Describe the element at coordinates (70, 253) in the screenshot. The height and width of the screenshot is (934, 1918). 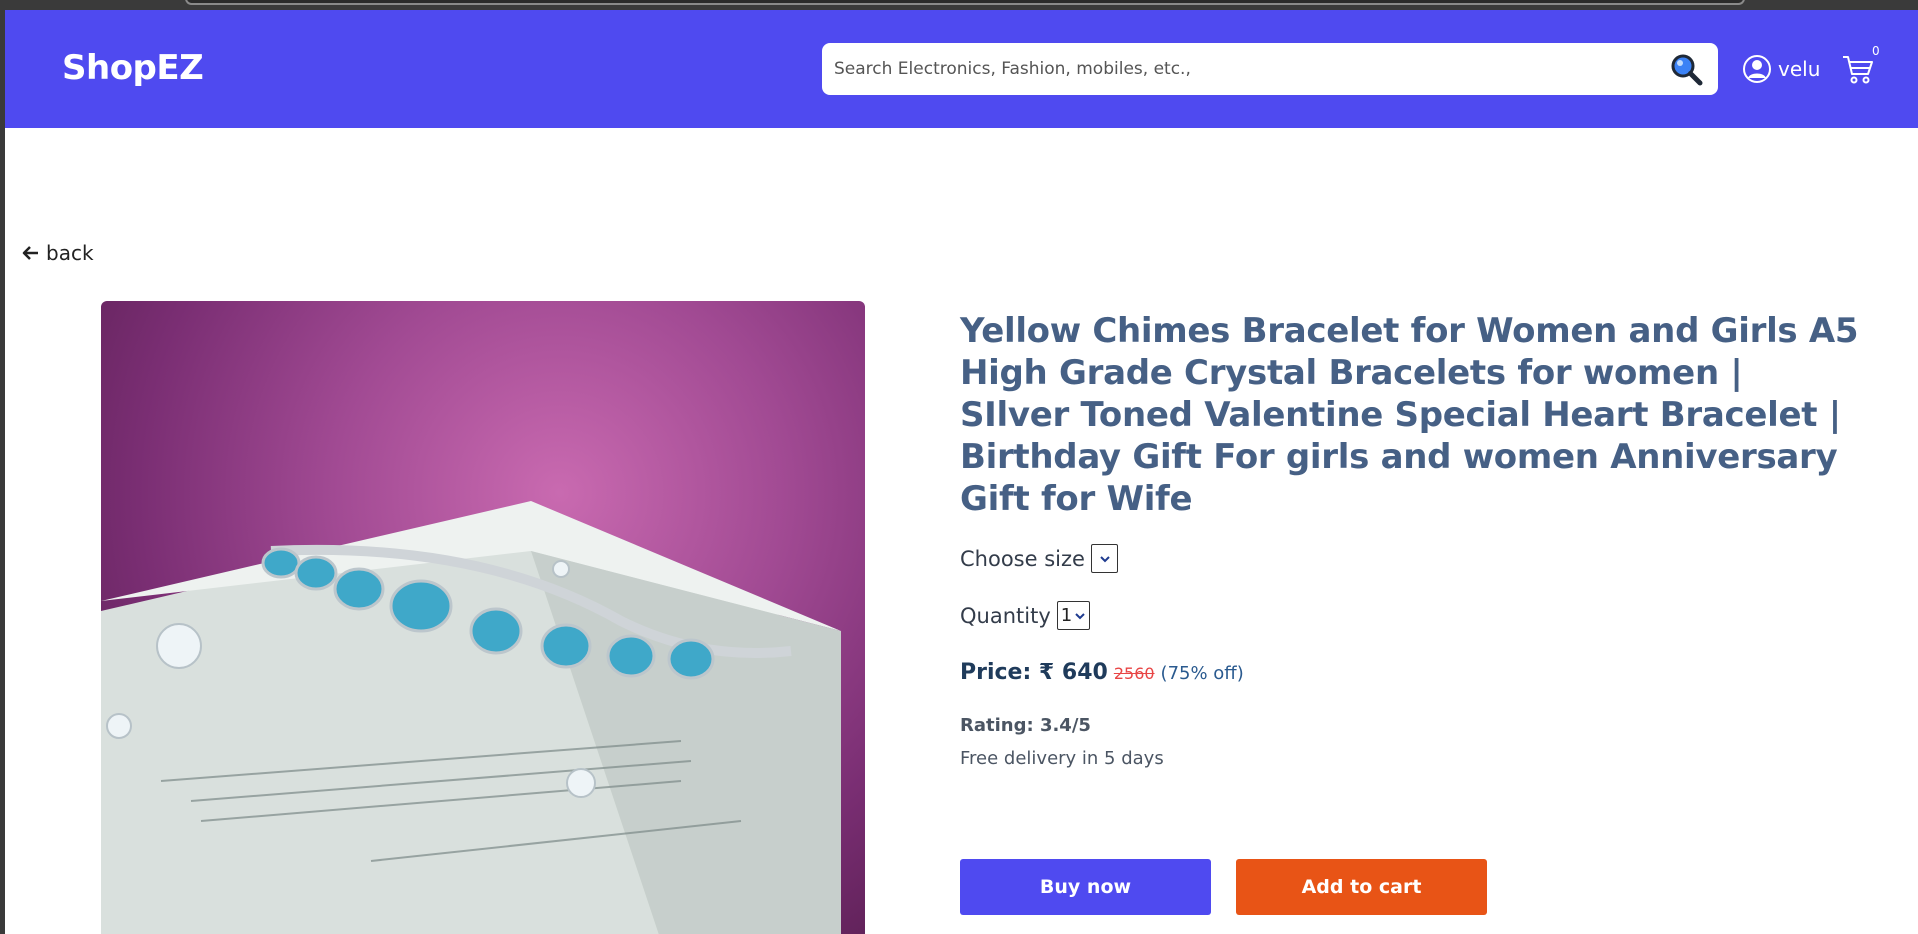
I see `back-label: back` at that location.